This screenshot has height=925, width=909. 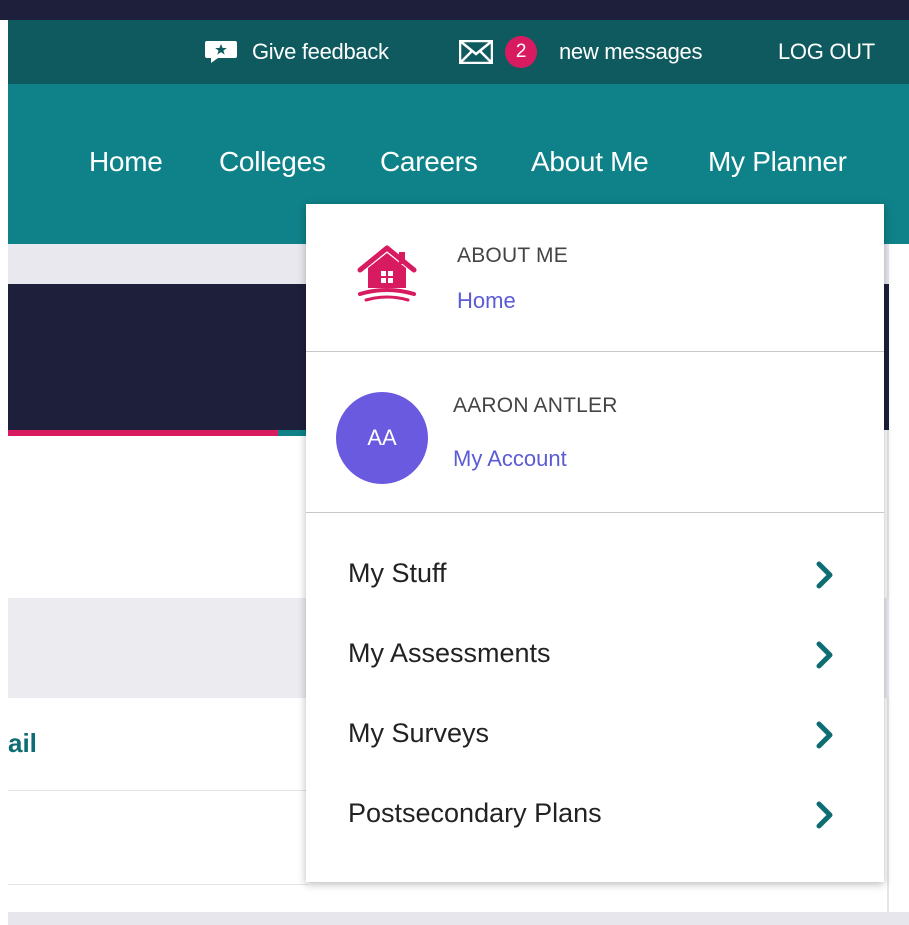 What do you see at coordinates (272, 162) in the screenshot?
I see `nav-colleges: Colleges` at bounding box center [272, 162].